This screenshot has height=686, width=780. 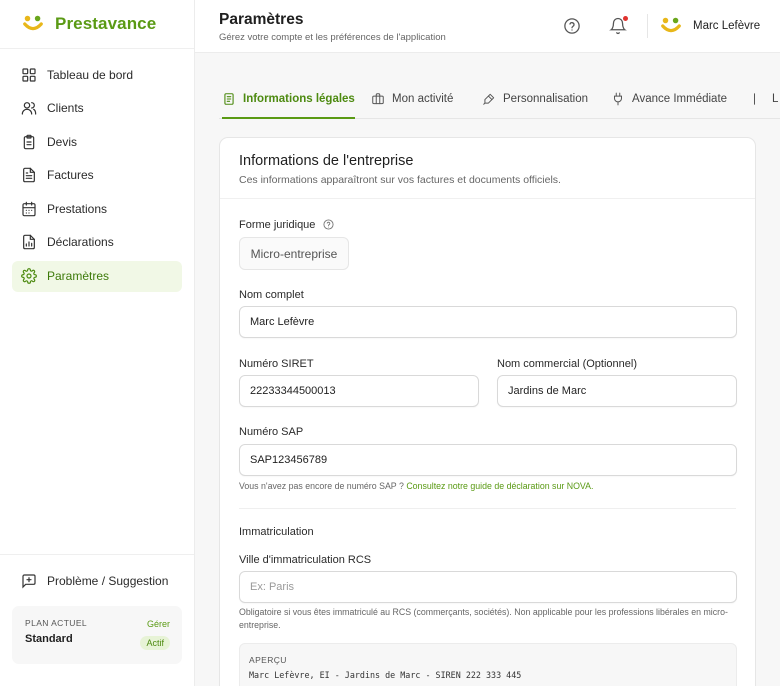 I want to click on brand: Prestavance, so click(x=97, y=24).